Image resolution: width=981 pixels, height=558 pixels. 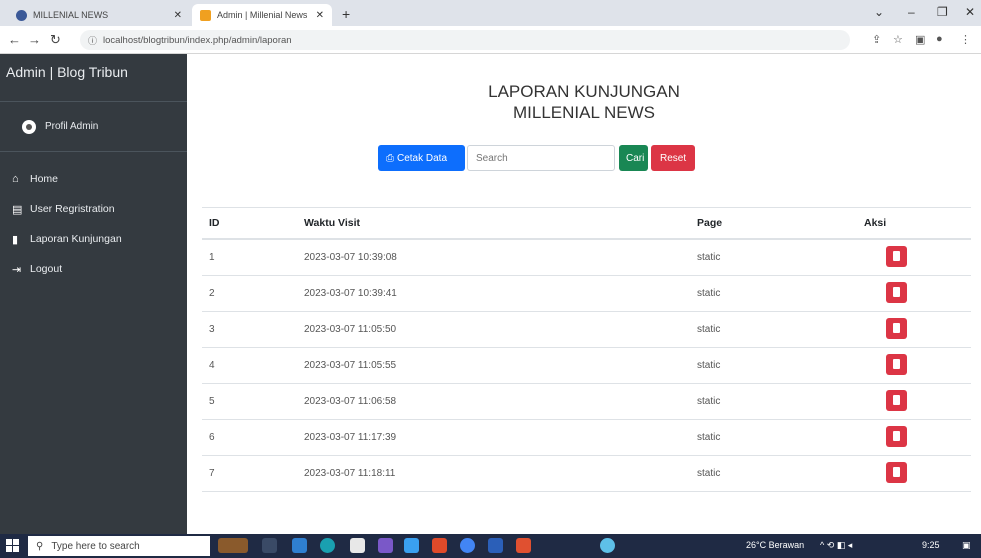 I want to click on table-header: ID Waktu Visit Page Aksi, so click(x=586, y=223).